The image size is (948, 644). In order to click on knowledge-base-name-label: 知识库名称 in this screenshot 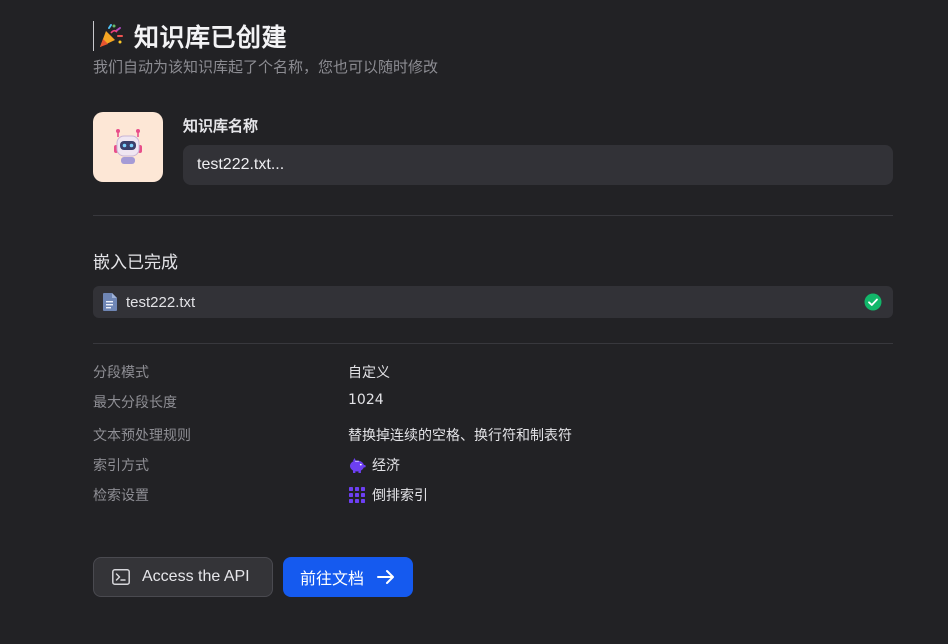, I will do `click(221, 126)`.